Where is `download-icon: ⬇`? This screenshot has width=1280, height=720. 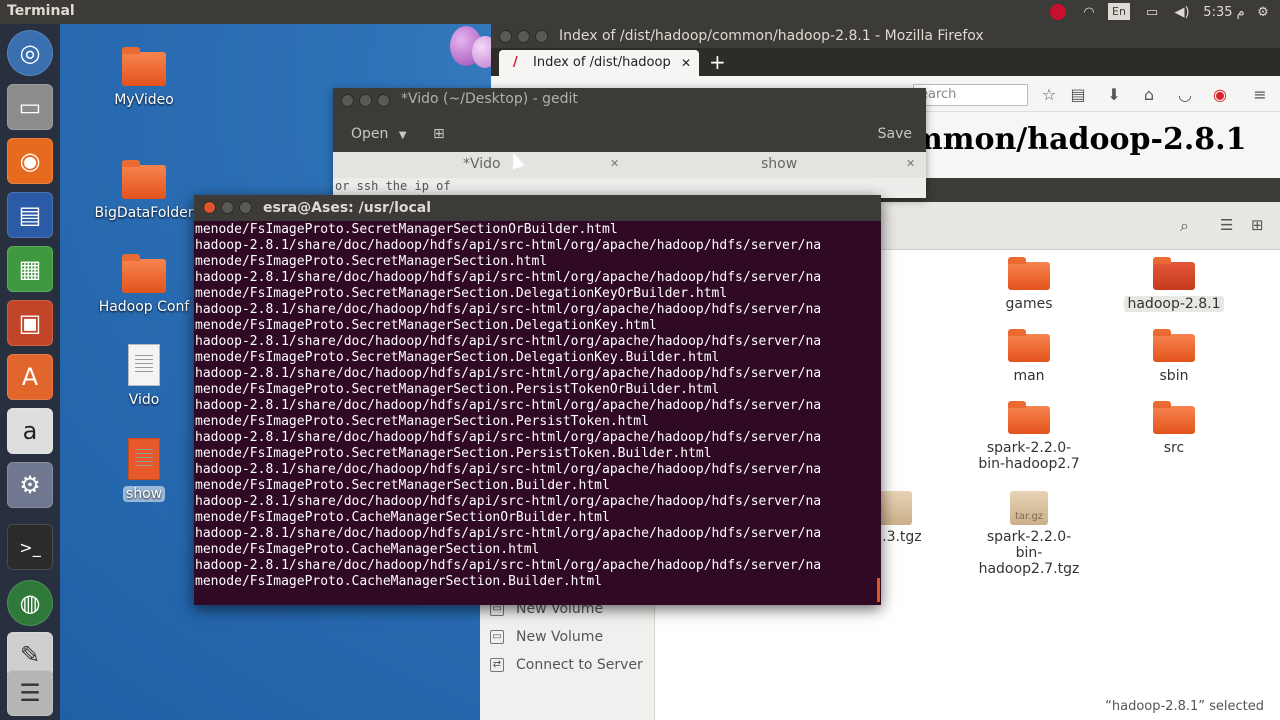 download-icon: ⬇ is located at coordinates (1114, 95).